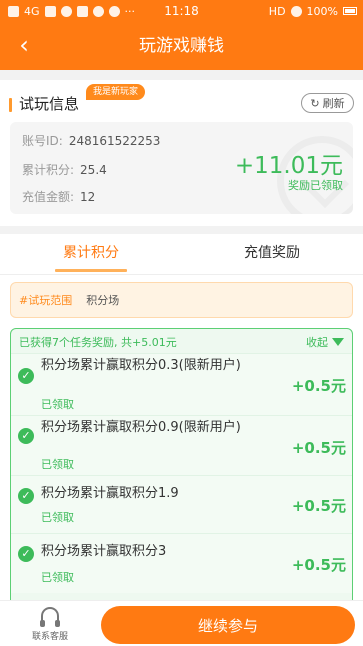  I want to click on section-accent-bar, so click(10, 105).